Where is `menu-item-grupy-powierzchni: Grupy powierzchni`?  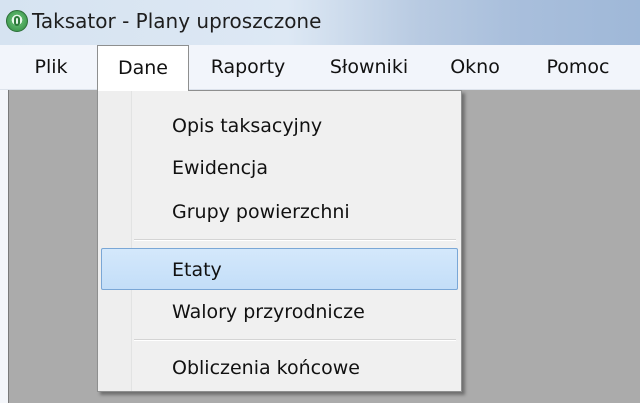
menu-item-grupy-powierzchni: Grupy powierzchni is located at coordinates (279, 212).